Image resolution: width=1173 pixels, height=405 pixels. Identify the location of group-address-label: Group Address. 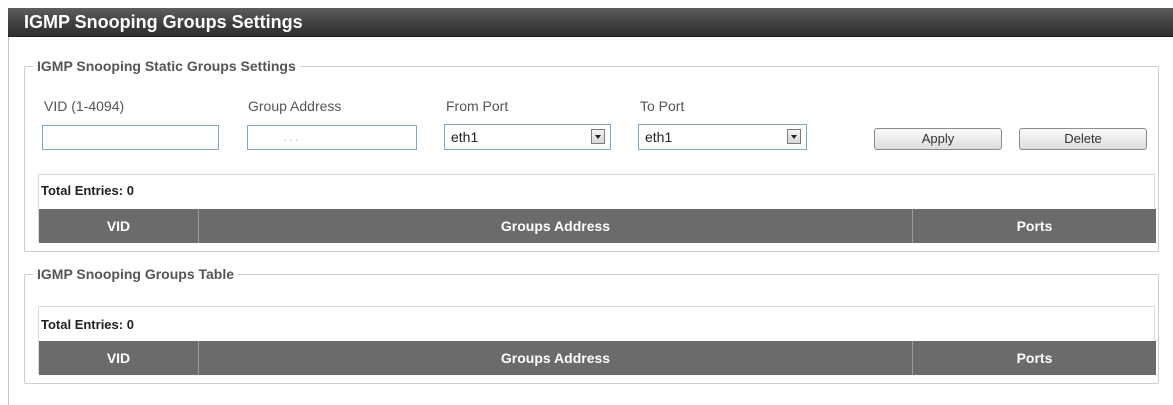
(295, 106).